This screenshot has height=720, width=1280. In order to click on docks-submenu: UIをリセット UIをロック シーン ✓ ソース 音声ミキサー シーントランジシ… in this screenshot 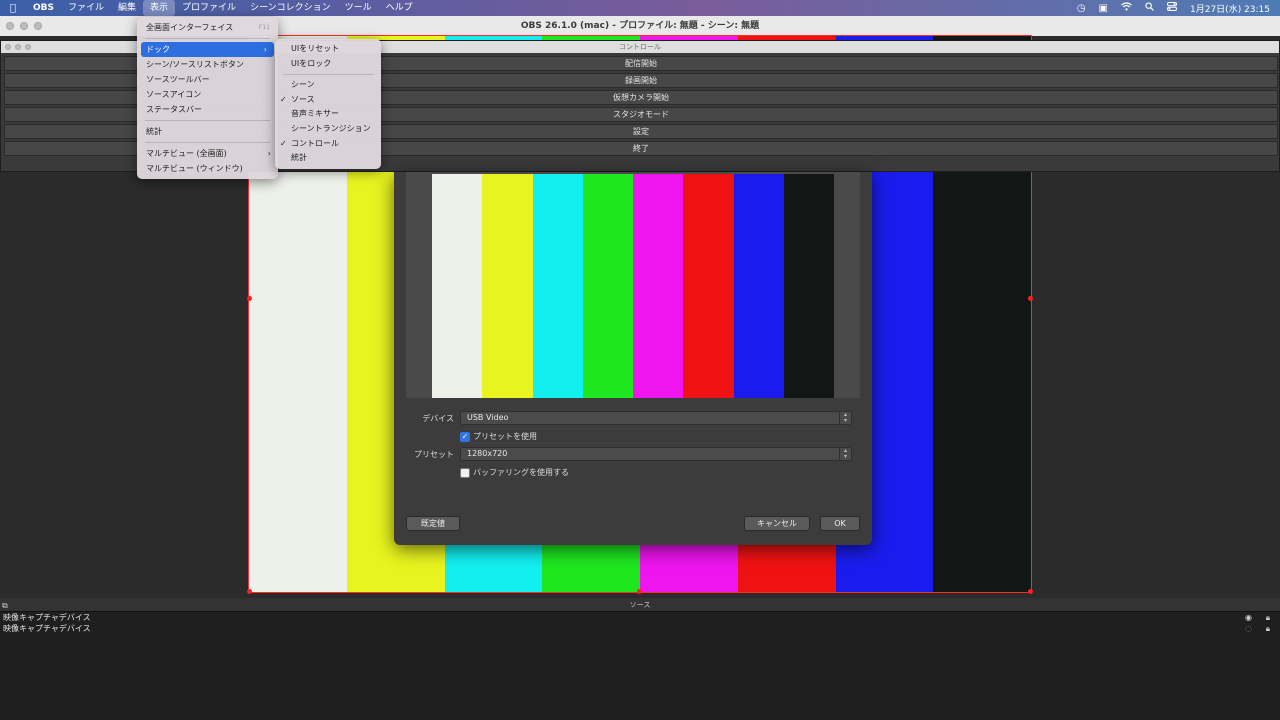, I will do `click(328, 104)`.